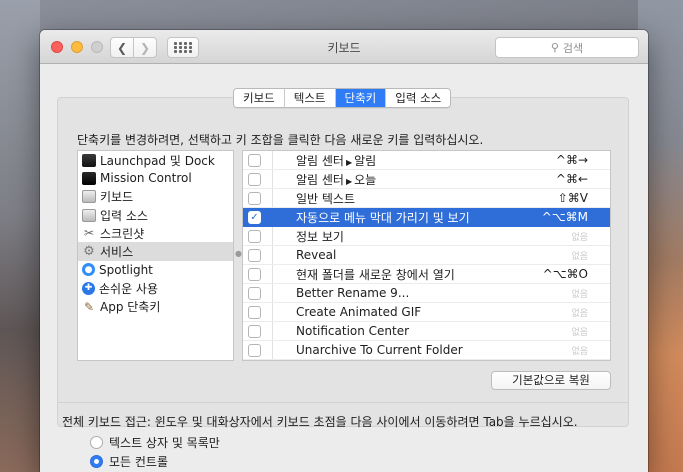  What do you see at coordinates (88, 270) in the screenshot?
I see `spotlight-icon: ●` at bounding box center [88, 270].